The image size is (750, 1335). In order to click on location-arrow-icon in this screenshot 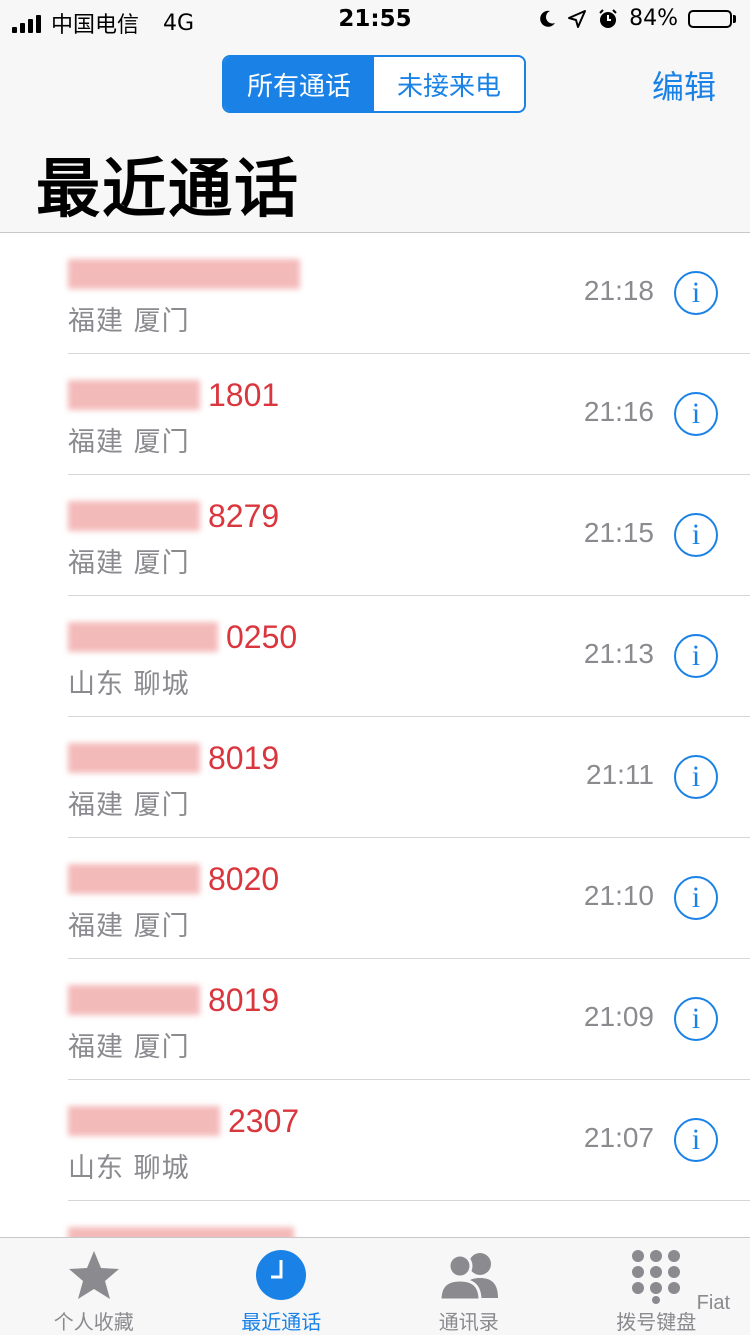, I will do `click(577, 19)`.